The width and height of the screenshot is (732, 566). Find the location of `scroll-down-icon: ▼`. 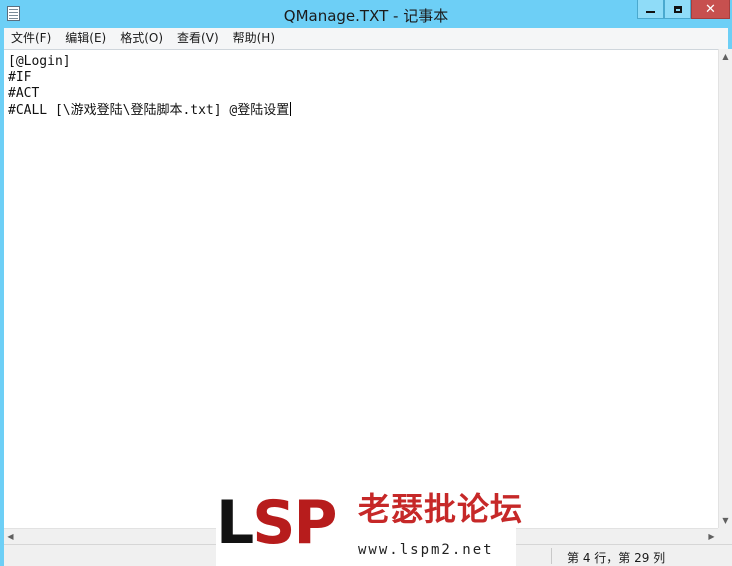

scroll-down-icon: ▼ is located at coordinates (725, 520).